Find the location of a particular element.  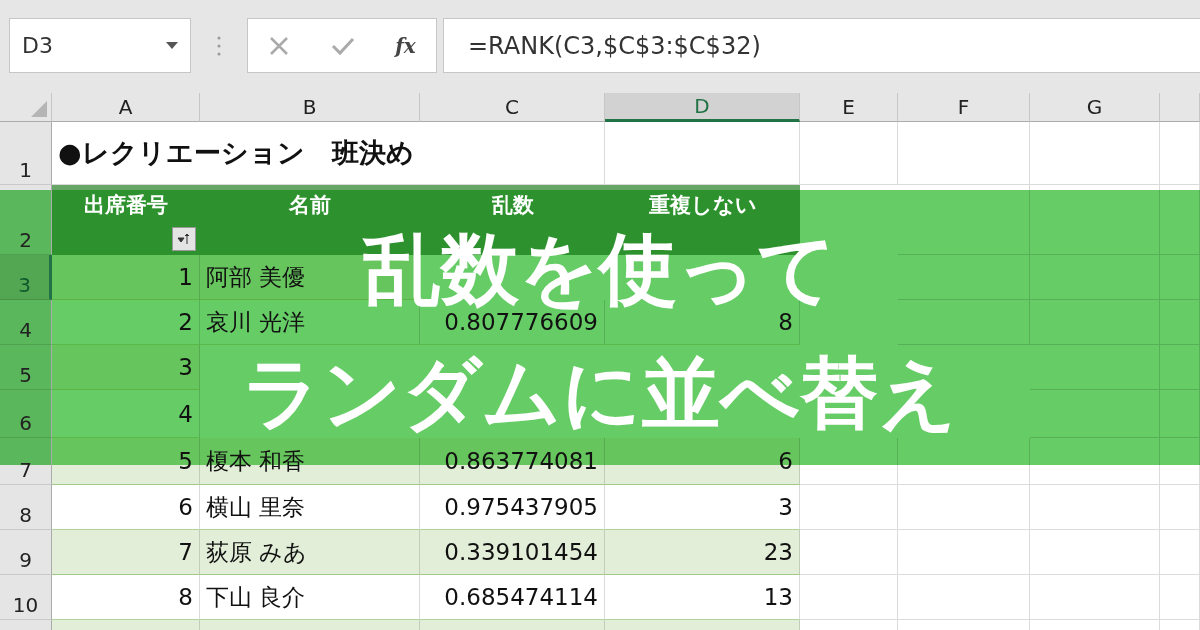

table-cell: 0.975437905 is located at coordinates (512, 507).